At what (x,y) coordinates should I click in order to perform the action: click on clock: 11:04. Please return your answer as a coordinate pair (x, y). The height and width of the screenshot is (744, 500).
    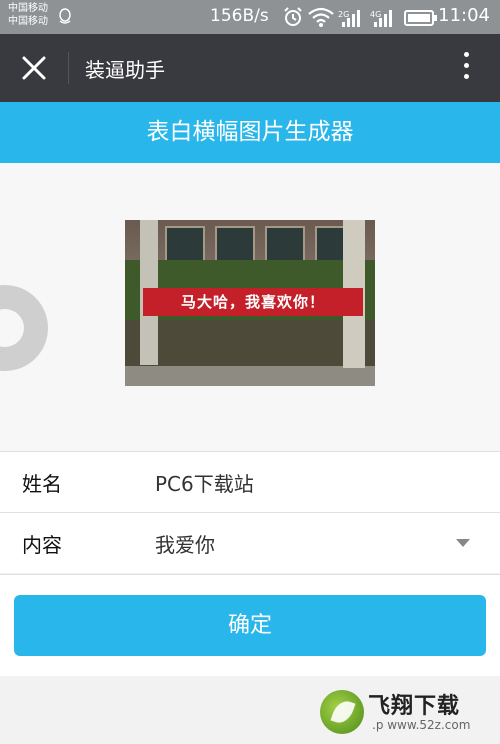
    Looking at the image, I should click on (464, 15).